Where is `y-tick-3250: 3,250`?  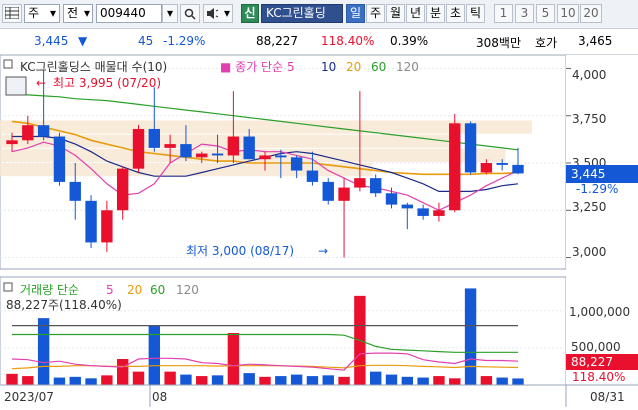
y-tick-3250: 3,250 is located at coordinates (589, 207).